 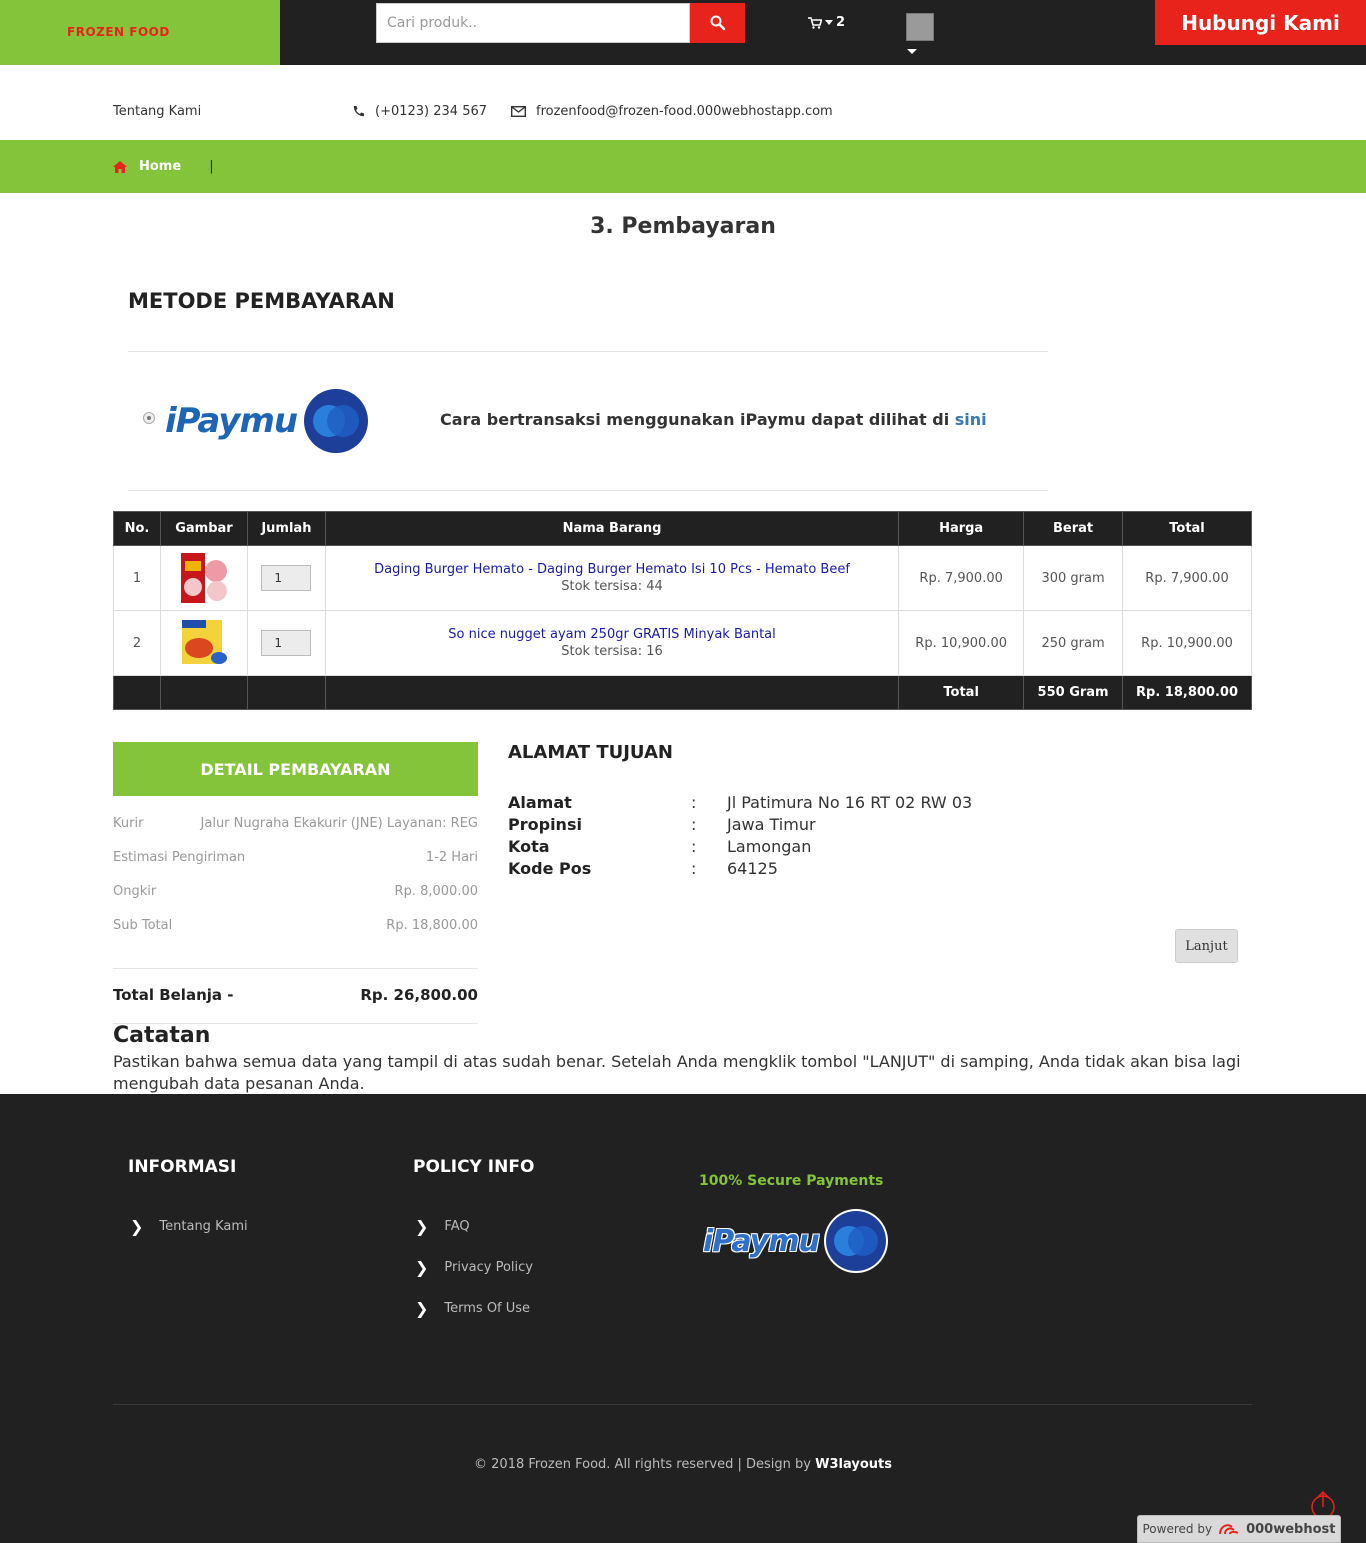 What do you see at coordinates (149, 418) in the screenshot?
I see `ipaymu-radio` at bounding box center [149, 418].